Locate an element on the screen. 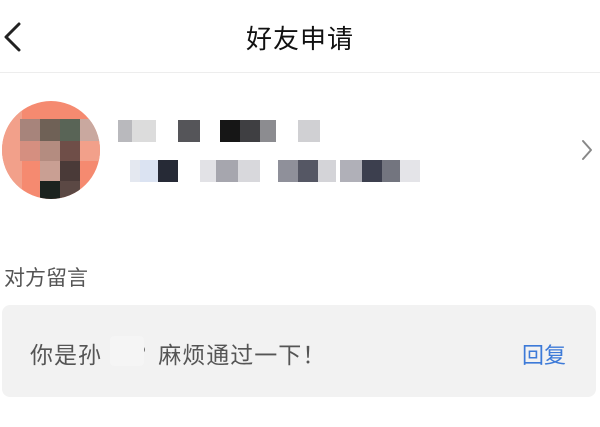 The height and width of the screenshot is (427, 600). requester-id is located at coordinates (280, 172).